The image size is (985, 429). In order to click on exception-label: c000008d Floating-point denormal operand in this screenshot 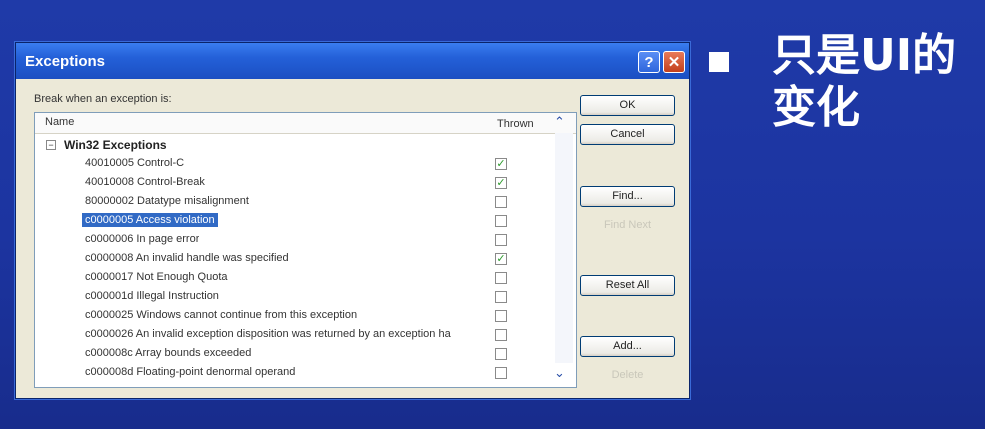, I will do `click(190, 372)`.